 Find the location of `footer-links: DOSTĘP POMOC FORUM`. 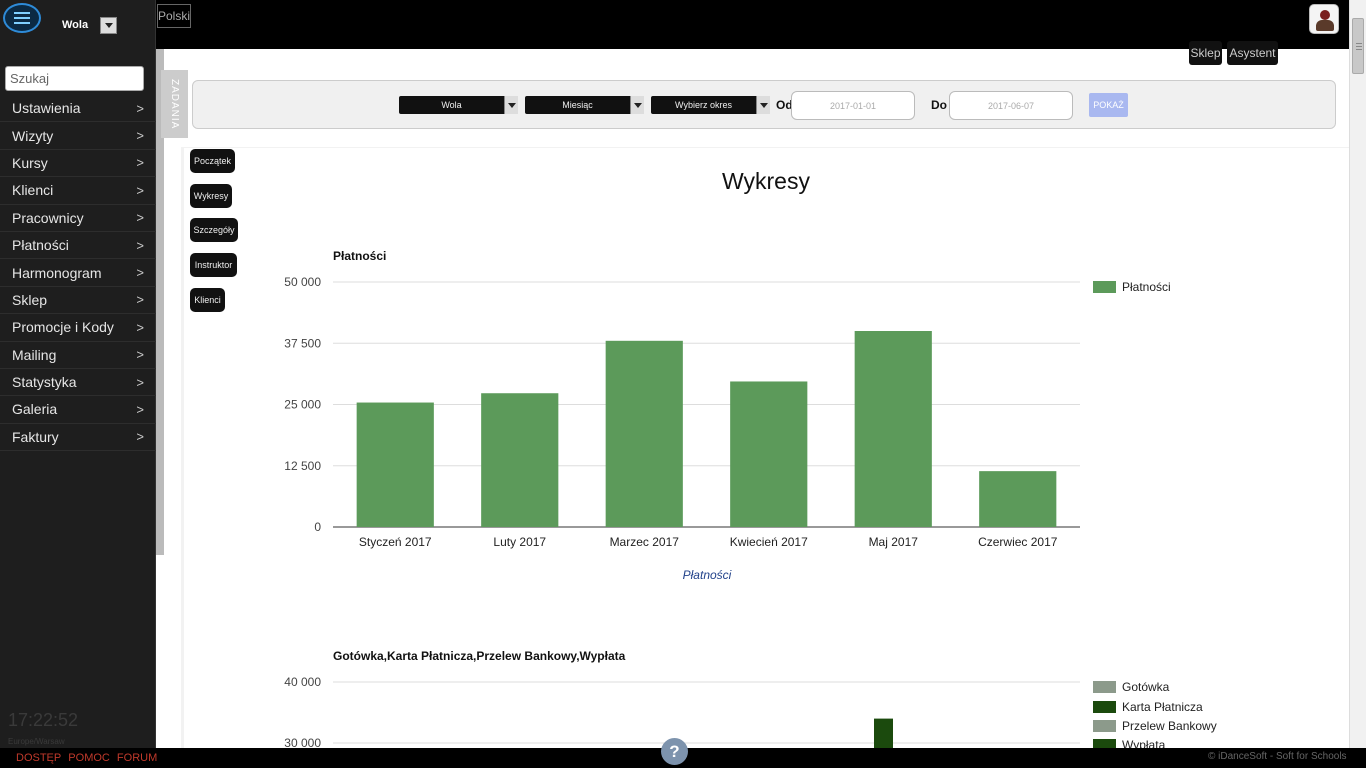

footer-links: DOSTĘP POMOC FORUM is located at coordinates (88, 758).